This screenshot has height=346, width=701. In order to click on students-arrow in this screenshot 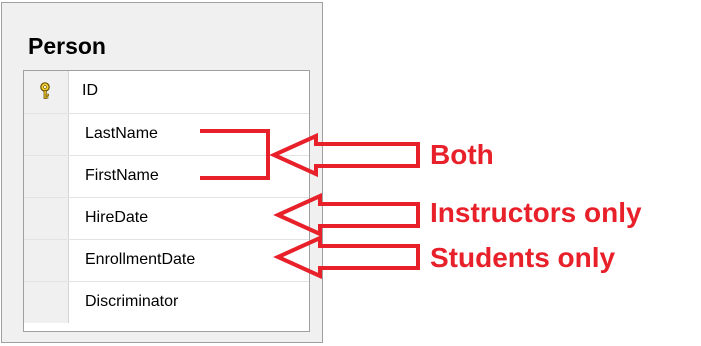, I will do `click(346, 257)`.